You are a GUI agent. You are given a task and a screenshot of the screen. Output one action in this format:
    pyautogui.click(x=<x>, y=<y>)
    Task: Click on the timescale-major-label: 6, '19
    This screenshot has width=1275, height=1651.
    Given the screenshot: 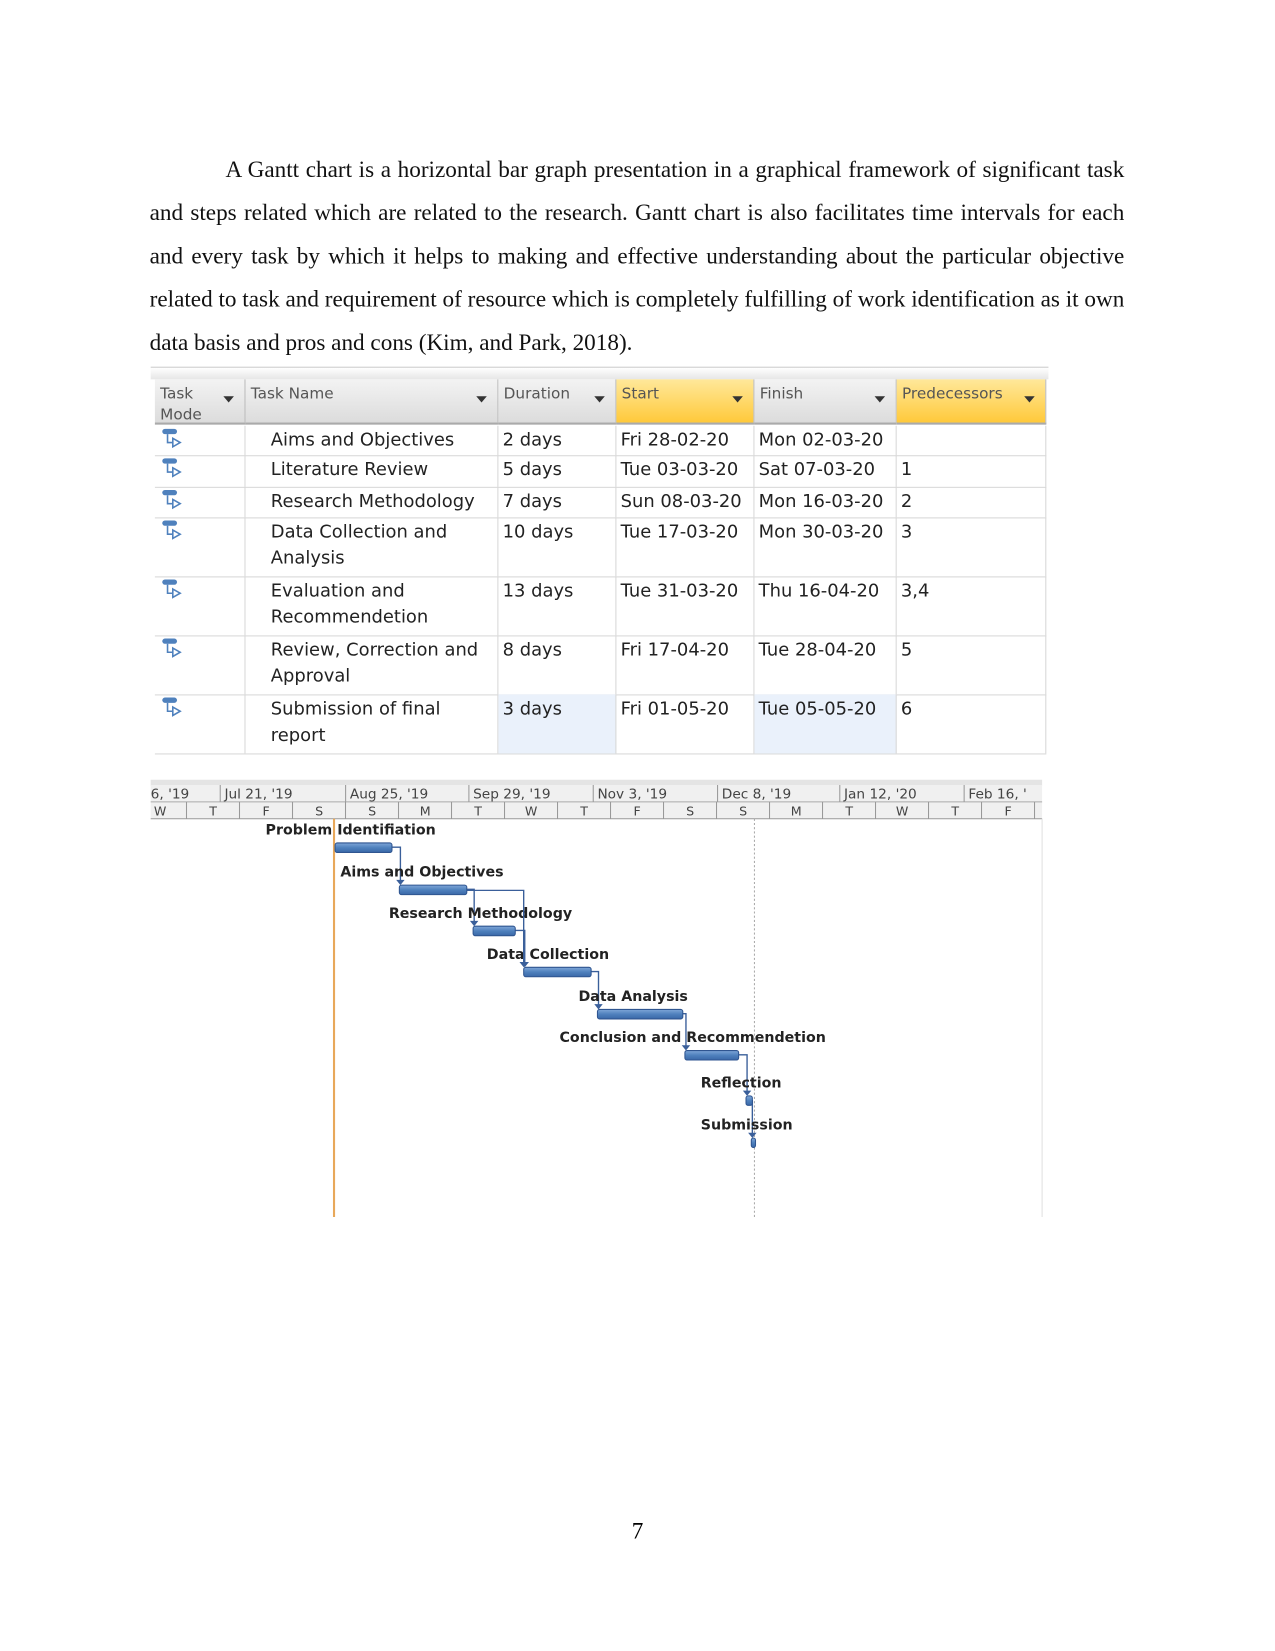 What is the action you would take?
    pyautogui.click(x=170, y=795)
    